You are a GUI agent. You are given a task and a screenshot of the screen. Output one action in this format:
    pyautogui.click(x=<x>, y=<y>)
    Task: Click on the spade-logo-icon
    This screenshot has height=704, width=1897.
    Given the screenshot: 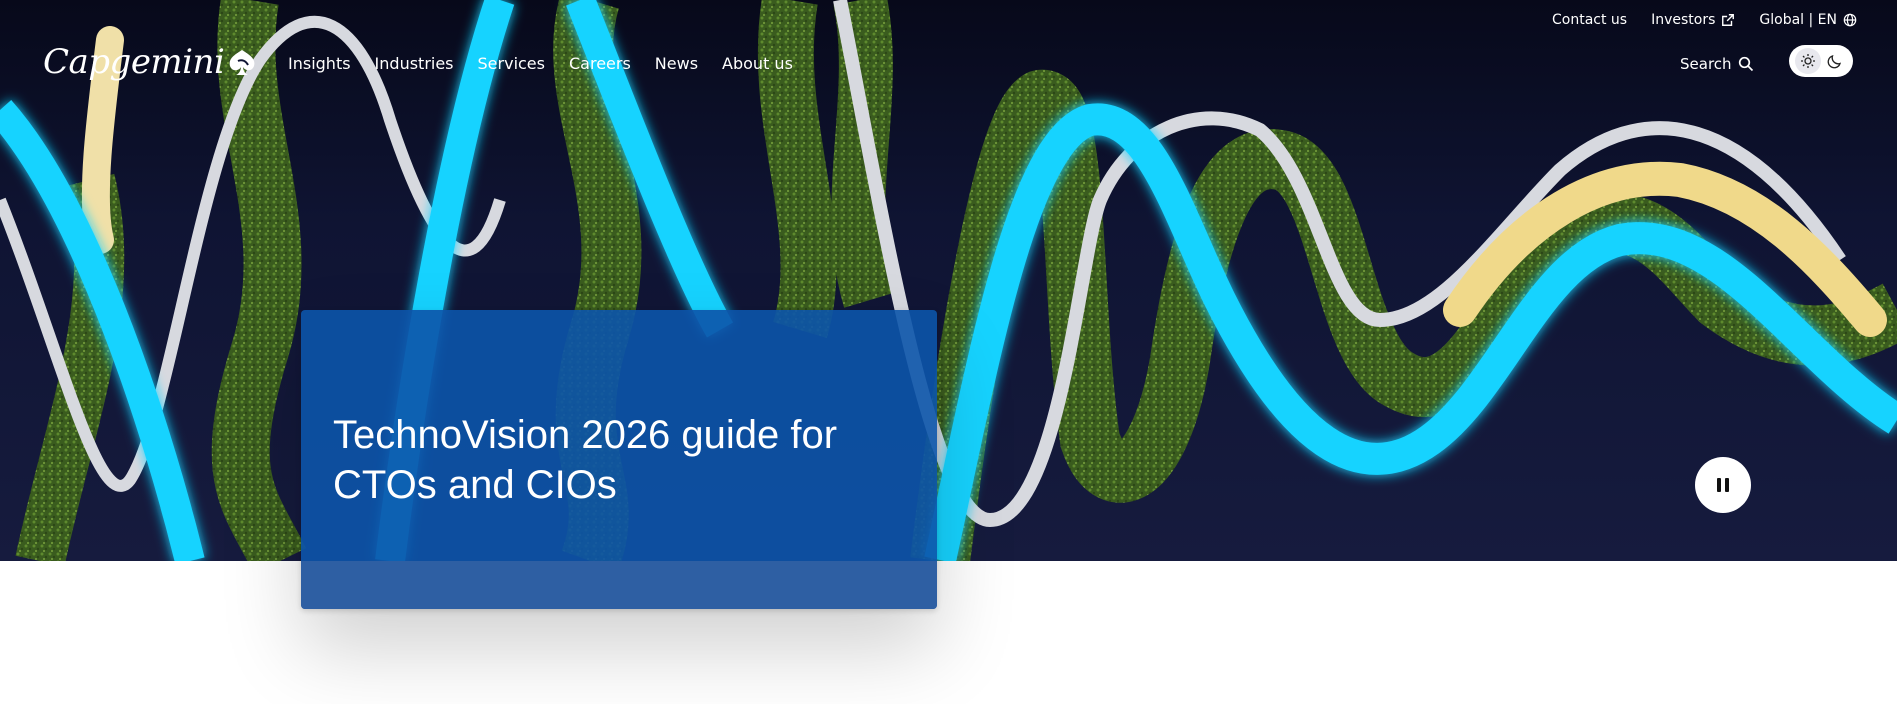 What is the action you would take?
    pyautogui.click(x=242, y=62)
    